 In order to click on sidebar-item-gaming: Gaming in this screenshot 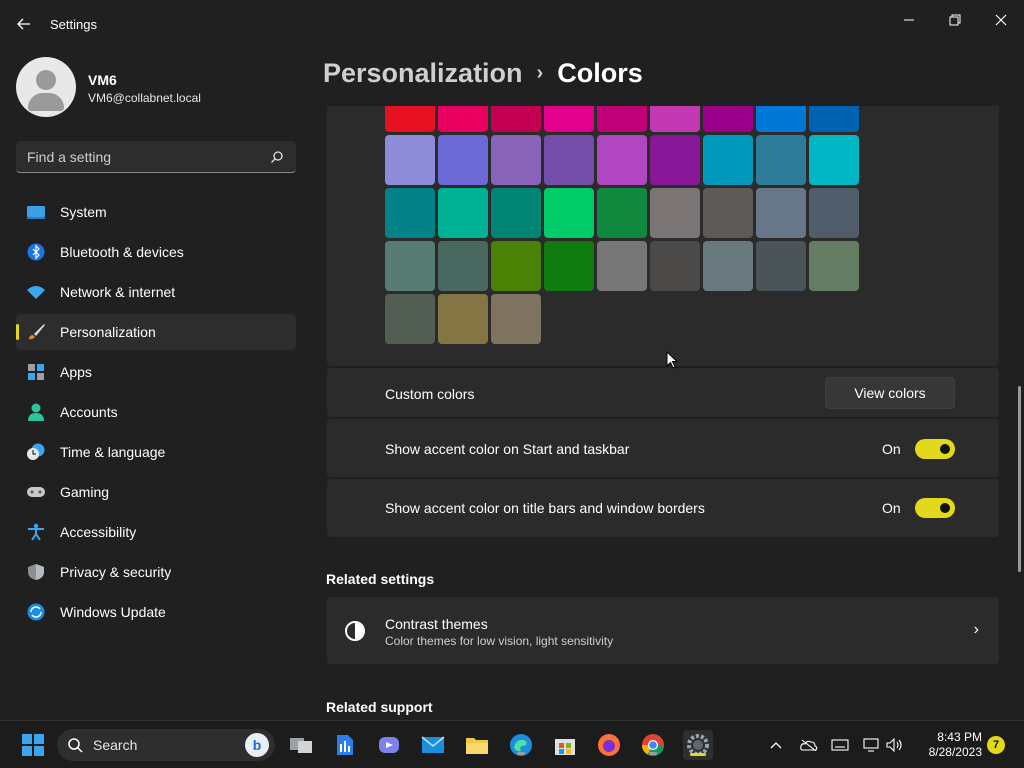, I will do `click(156, 492)`.